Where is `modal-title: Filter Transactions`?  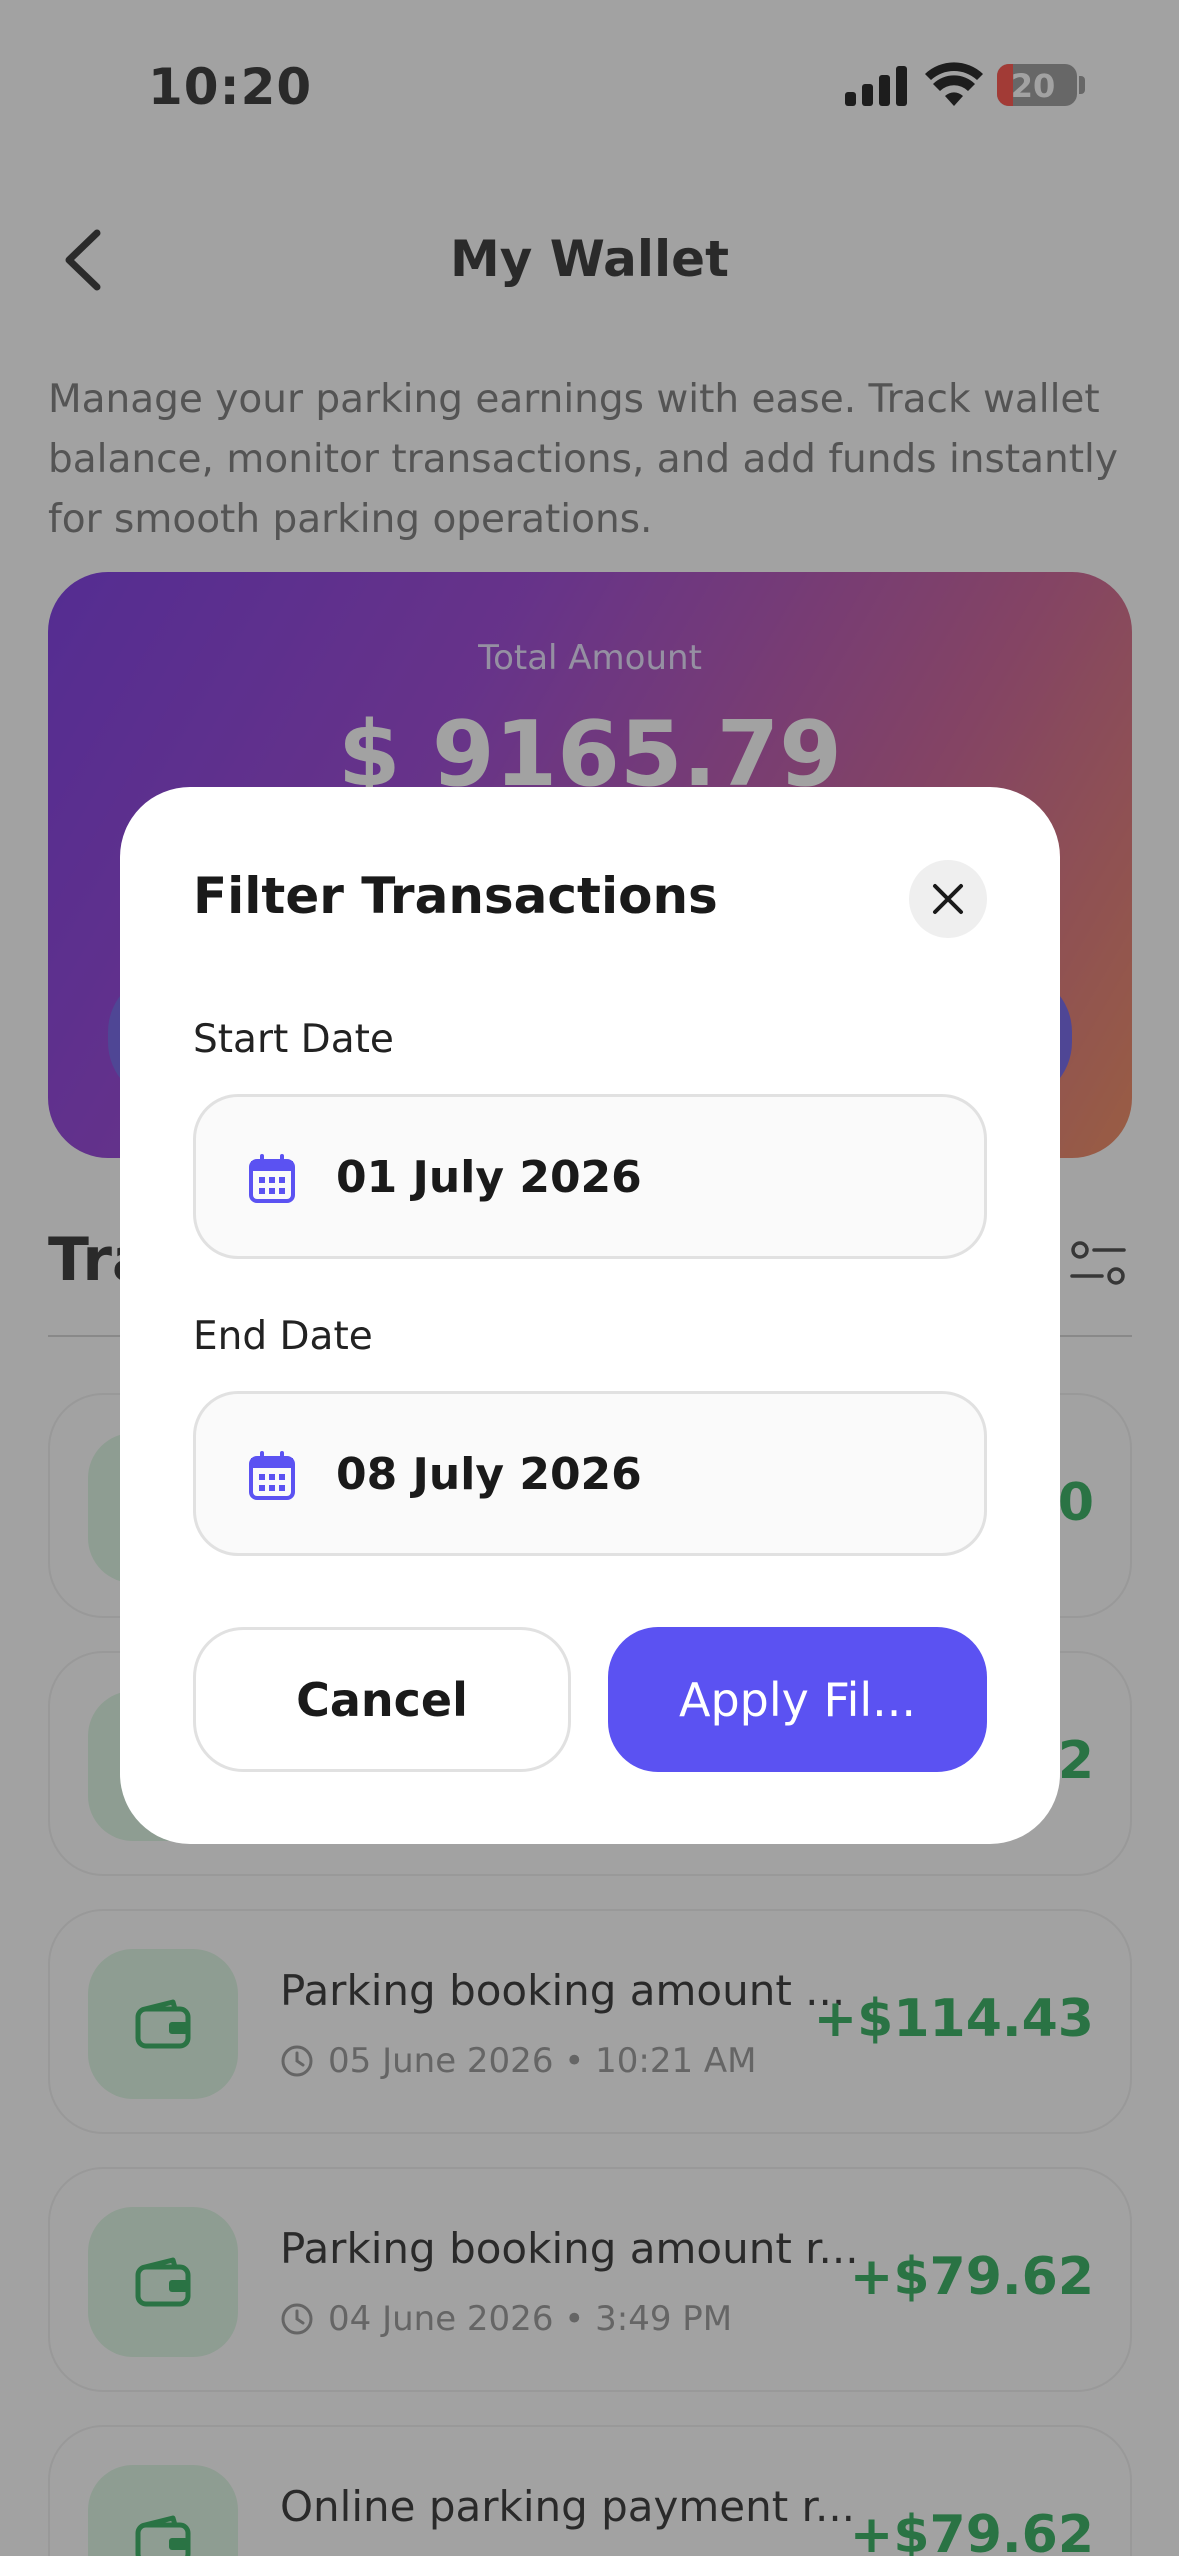
modal-title: Filter Transactions is located at coordinates (455, 896).